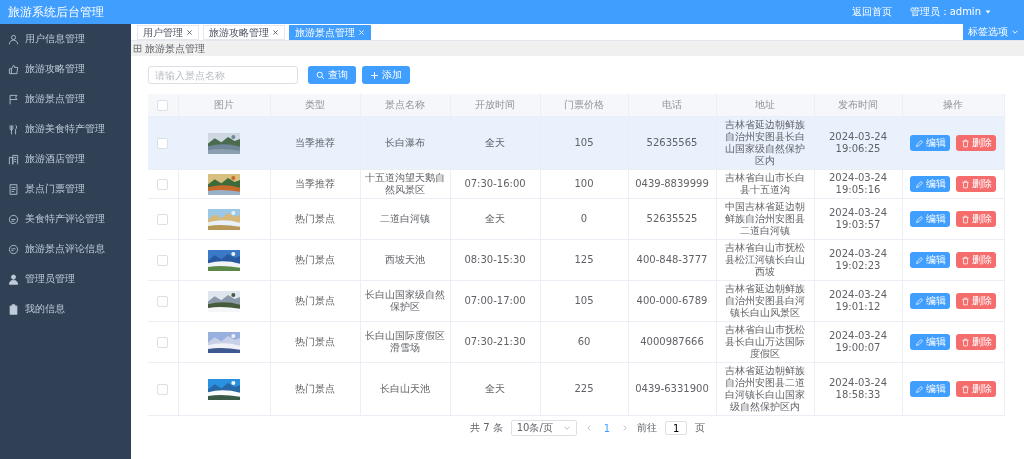 Image resolution: width=1024 pixels, height=459 pixels. I want to click on sidebar-item: 旅游攻略管理, so click(65, 69).